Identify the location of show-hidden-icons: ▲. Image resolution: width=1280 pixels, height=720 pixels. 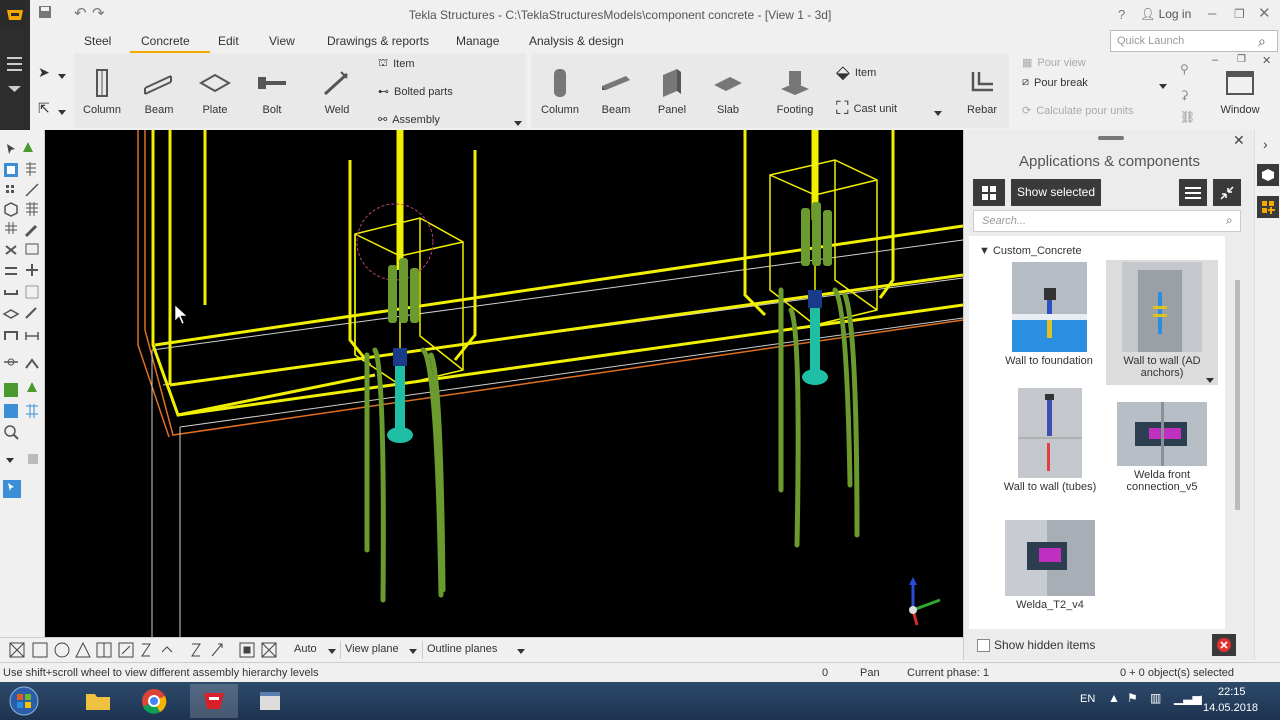
(1114, 698).